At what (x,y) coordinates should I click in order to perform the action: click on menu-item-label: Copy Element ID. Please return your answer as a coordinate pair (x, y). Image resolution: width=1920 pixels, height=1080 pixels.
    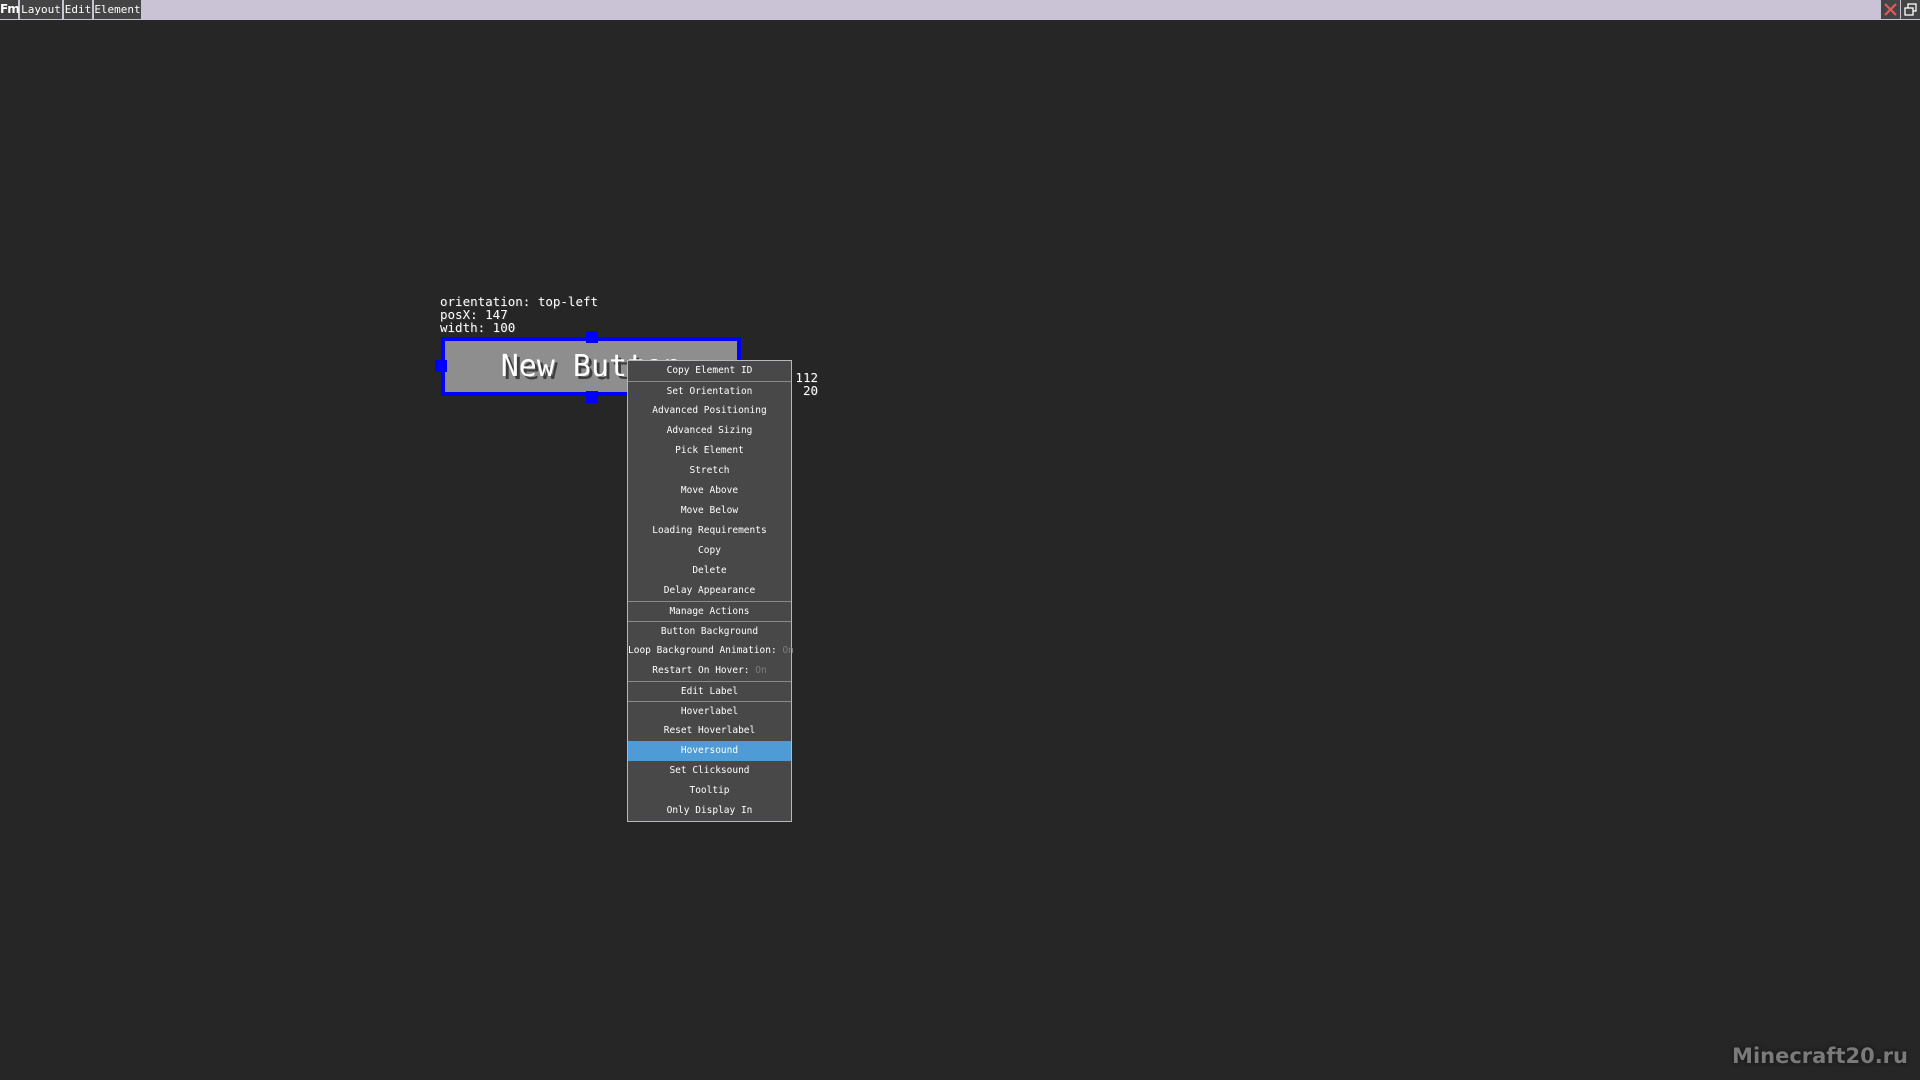
    Looking at the image, I should click on (709, 370).